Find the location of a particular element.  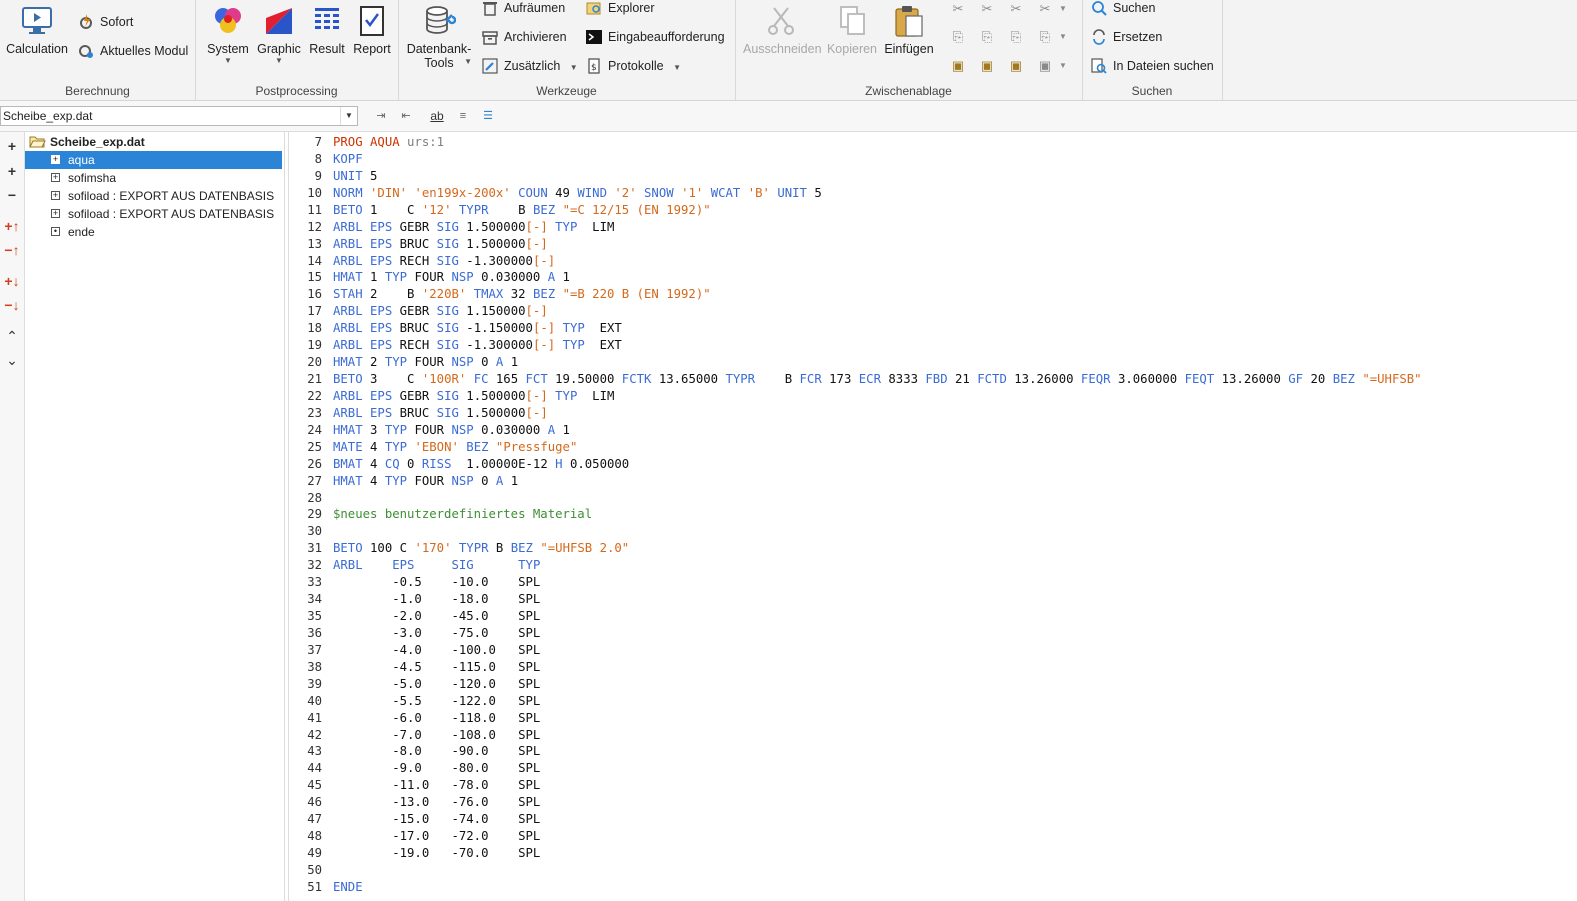

code-line: 12 ARBL EPS GEBR SIG 1.500000[-] TYP LIM is located at coordinates (451, 227).